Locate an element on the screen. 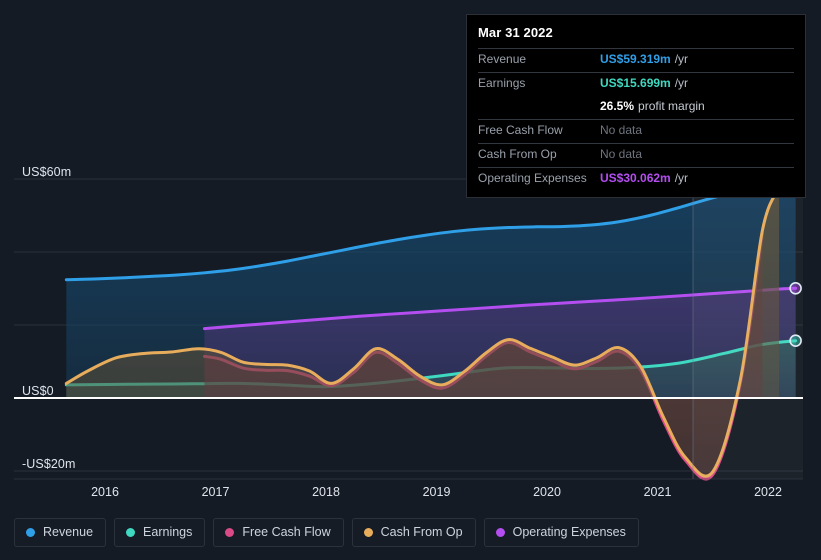 The width and height of the screenshot is (821, 560). tooltip-row: Cash From Op No data is located at coordinates (636, 155).